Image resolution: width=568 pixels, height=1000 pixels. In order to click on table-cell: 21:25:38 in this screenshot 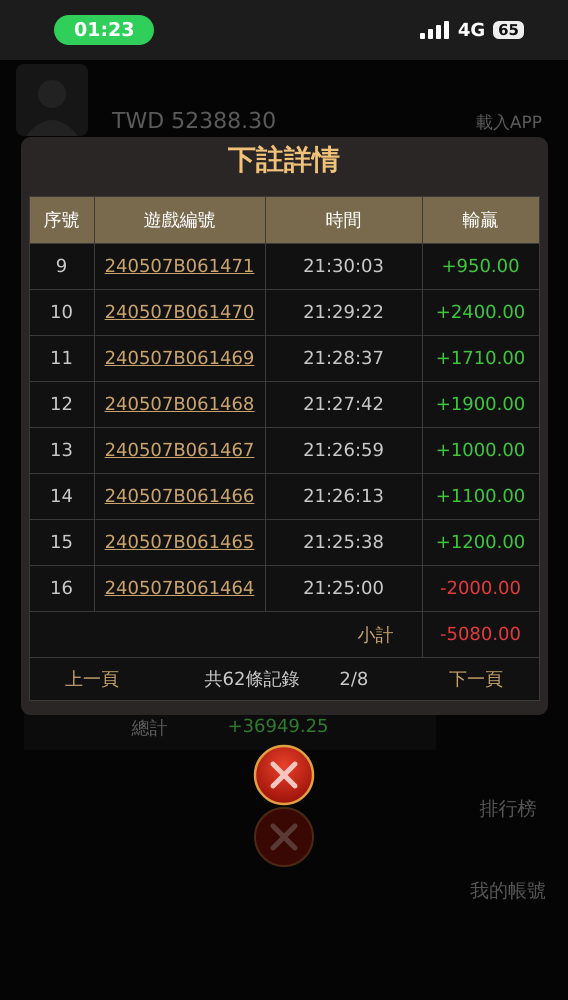, I will do `click(343, 543)`.